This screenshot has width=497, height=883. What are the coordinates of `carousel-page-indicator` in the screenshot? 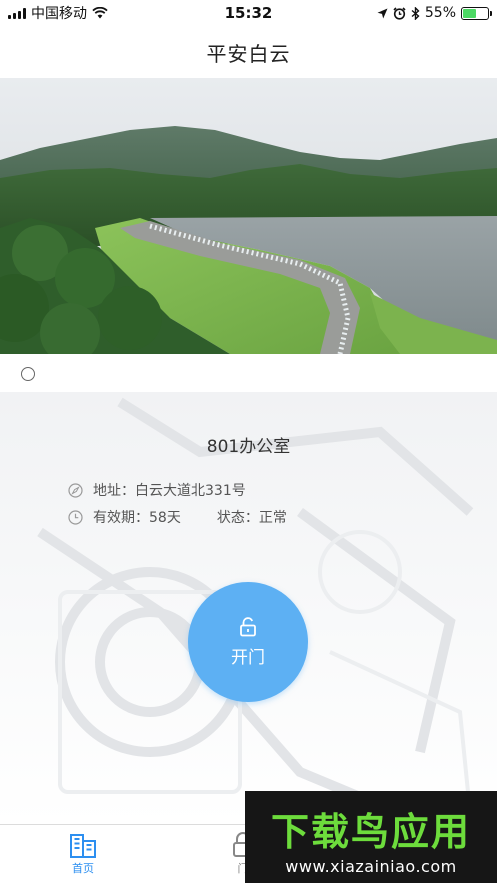 It's located at (28, 374).